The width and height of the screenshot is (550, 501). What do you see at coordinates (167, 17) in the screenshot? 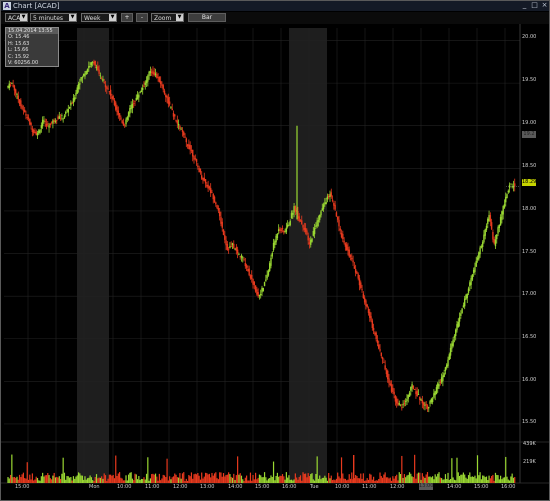
I see `zoom-select: Zoom ▼` at bounding box center [167, 17].